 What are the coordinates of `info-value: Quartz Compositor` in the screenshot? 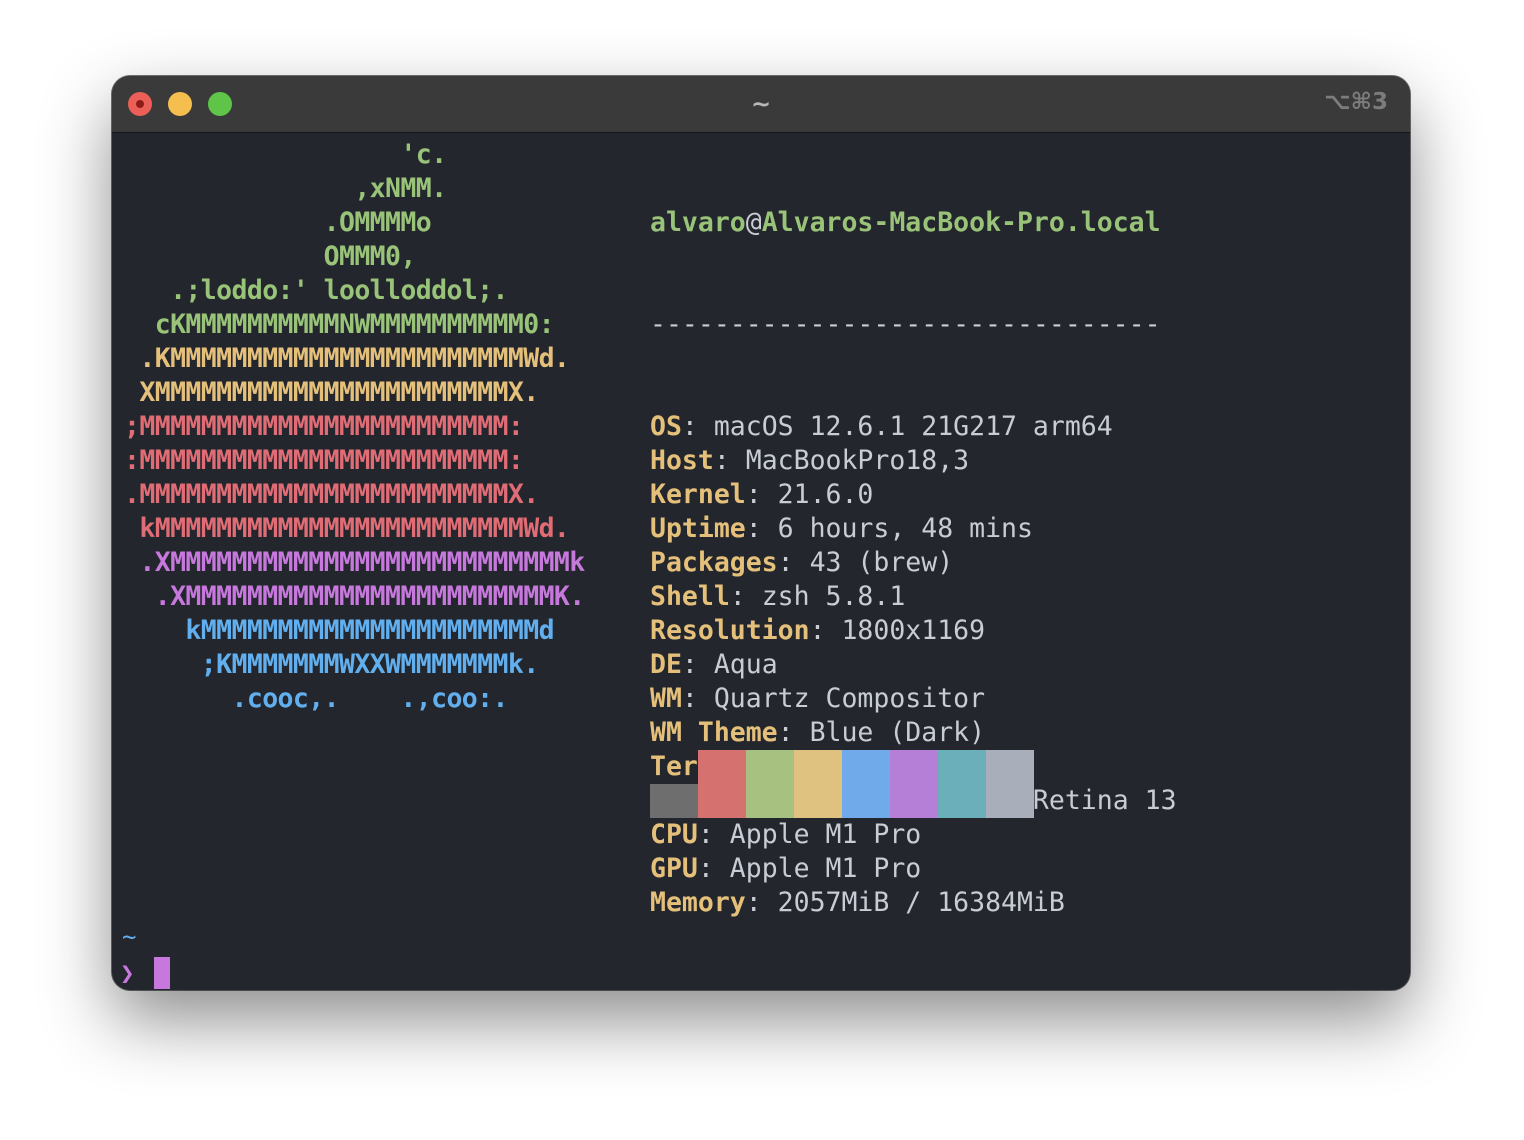 It's located at (849, 698).